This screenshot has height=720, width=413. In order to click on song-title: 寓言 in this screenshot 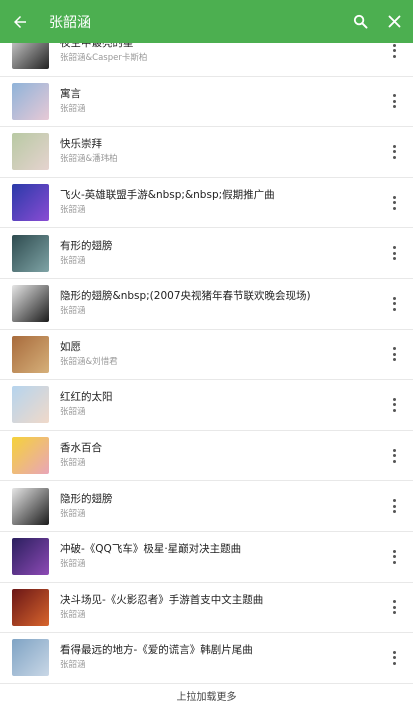, I will do `click(70, 93)`.